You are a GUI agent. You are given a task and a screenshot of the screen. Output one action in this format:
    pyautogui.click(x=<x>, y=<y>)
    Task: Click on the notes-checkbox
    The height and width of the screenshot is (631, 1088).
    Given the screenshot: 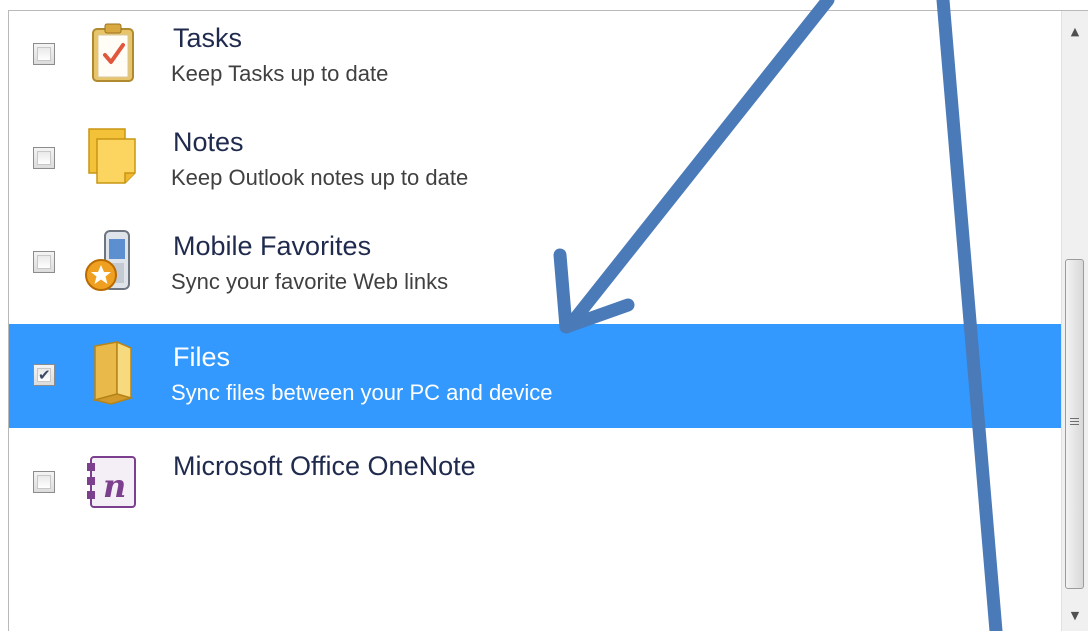 What is the action you would take?
    pyautogui.click(x=44, y=158)
    